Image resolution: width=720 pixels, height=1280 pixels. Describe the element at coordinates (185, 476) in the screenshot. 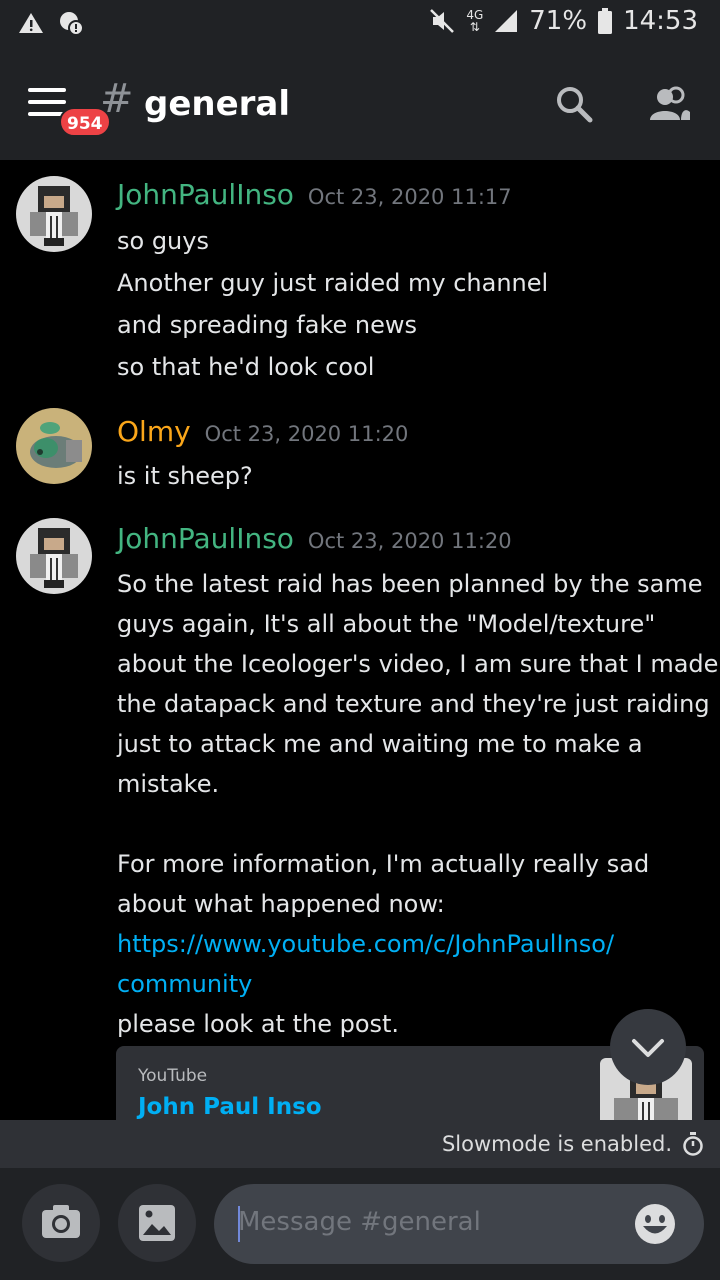

I see `message-line: is it sheep?` at that location.